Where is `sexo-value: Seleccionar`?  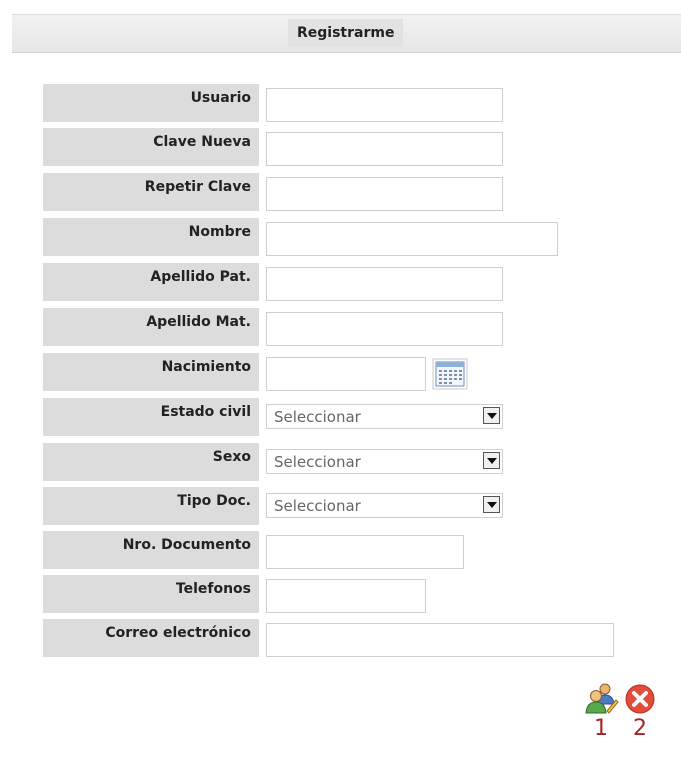
sexo-value: Seleccionar is located at coordinates (317, 462).